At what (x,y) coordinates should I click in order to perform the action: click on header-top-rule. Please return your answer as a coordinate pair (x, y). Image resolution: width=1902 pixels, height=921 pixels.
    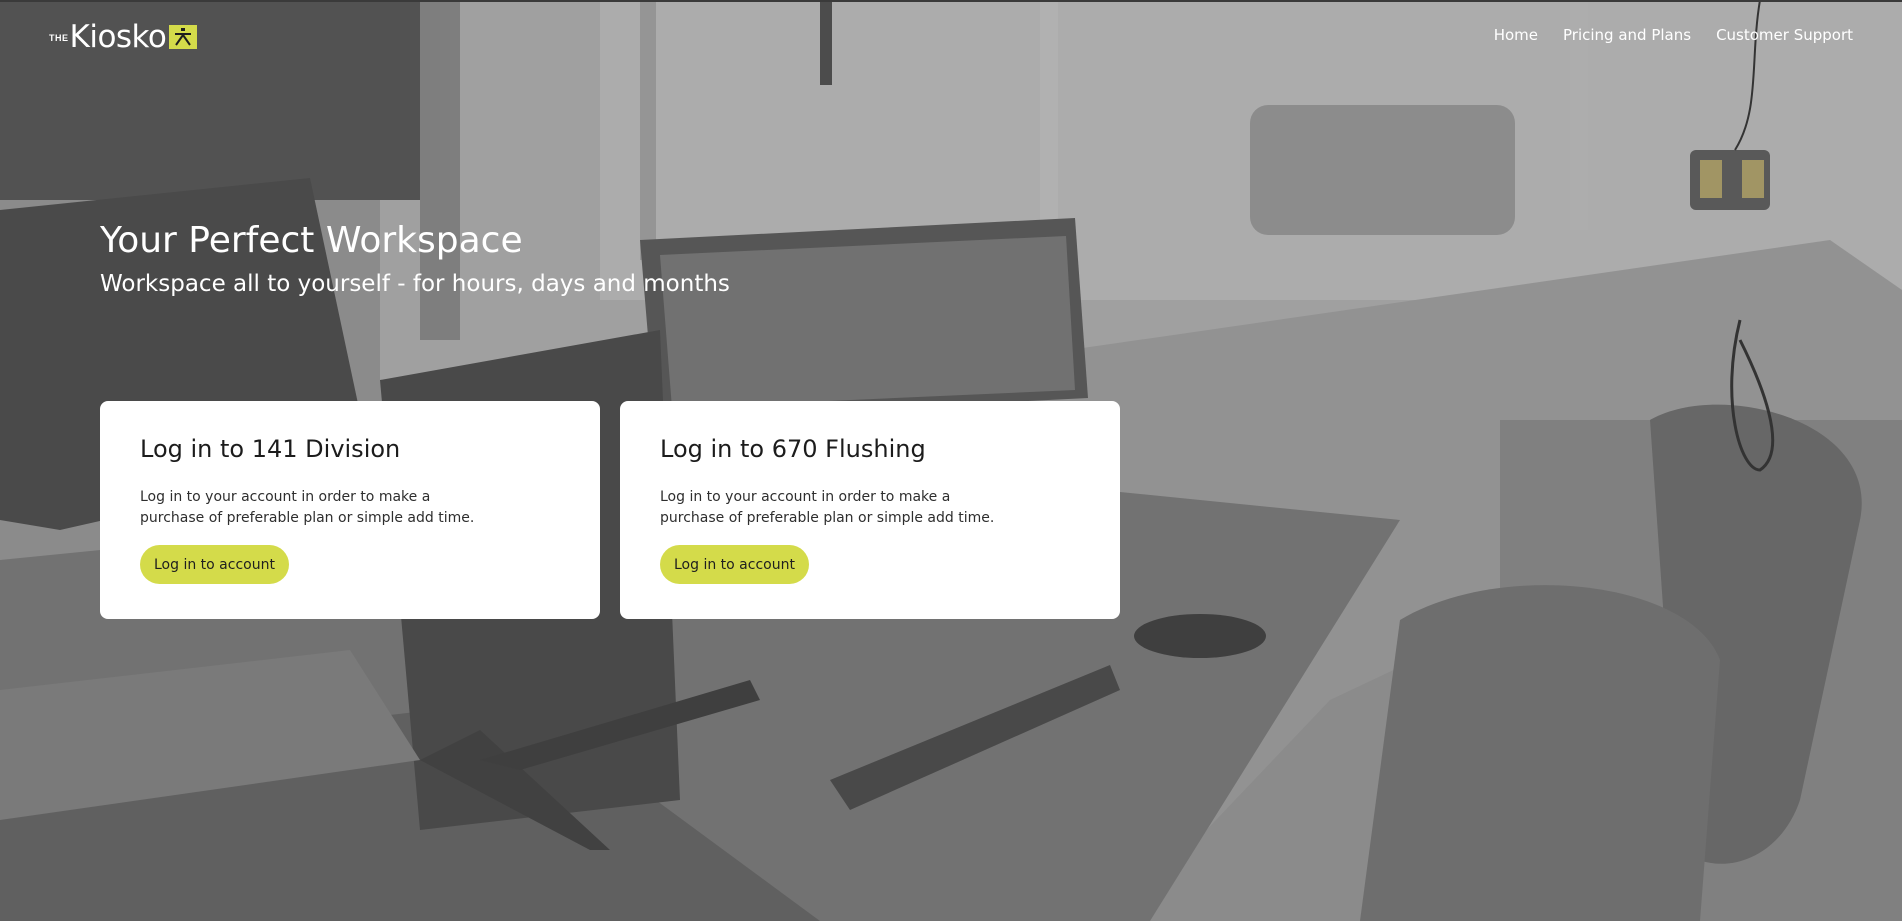
    Looking at the image, I should click on (951, 1).